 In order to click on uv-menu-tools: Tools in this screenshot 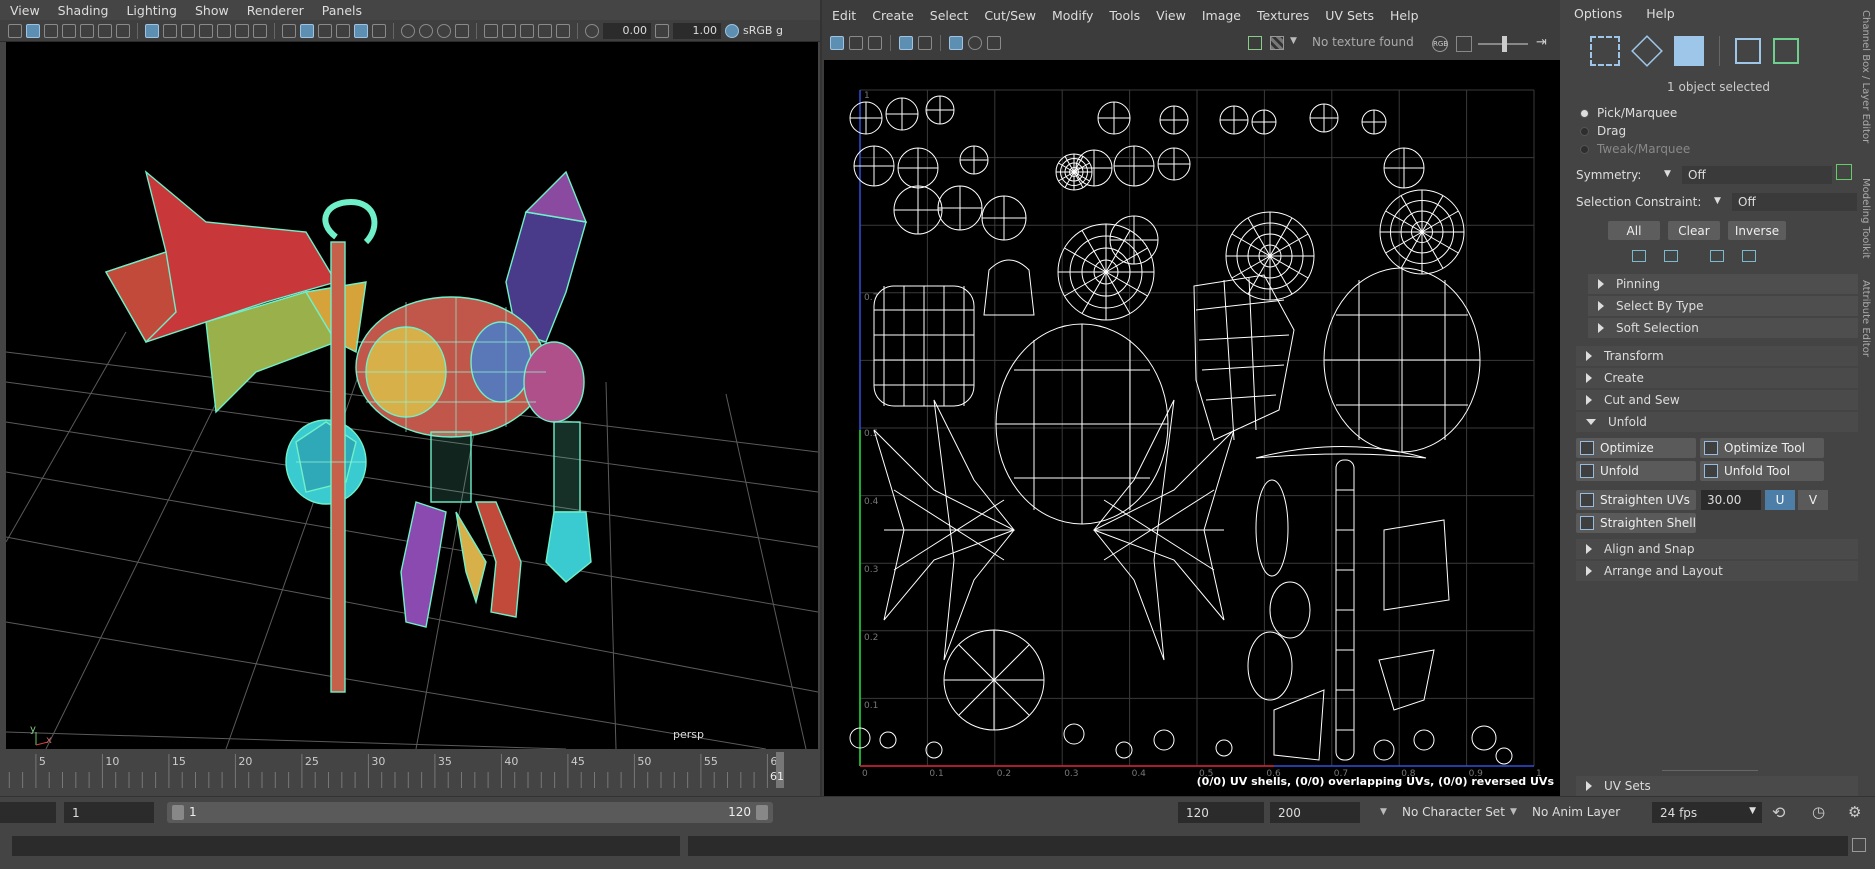, I will do `click(1124, 15)`.